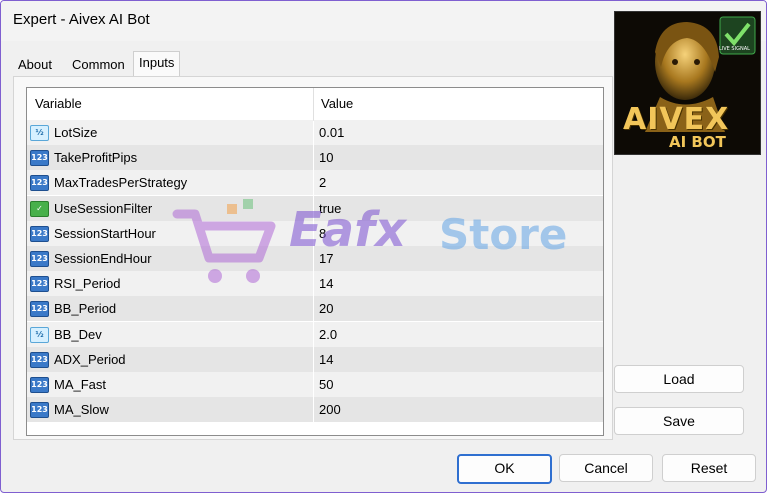 This screenshot has height=493, width=767. What do you see at coordinates (170, 334) in the screenshot?
I see `variable-cell: ½ BB_Dev` at bounding box center [170, 334].